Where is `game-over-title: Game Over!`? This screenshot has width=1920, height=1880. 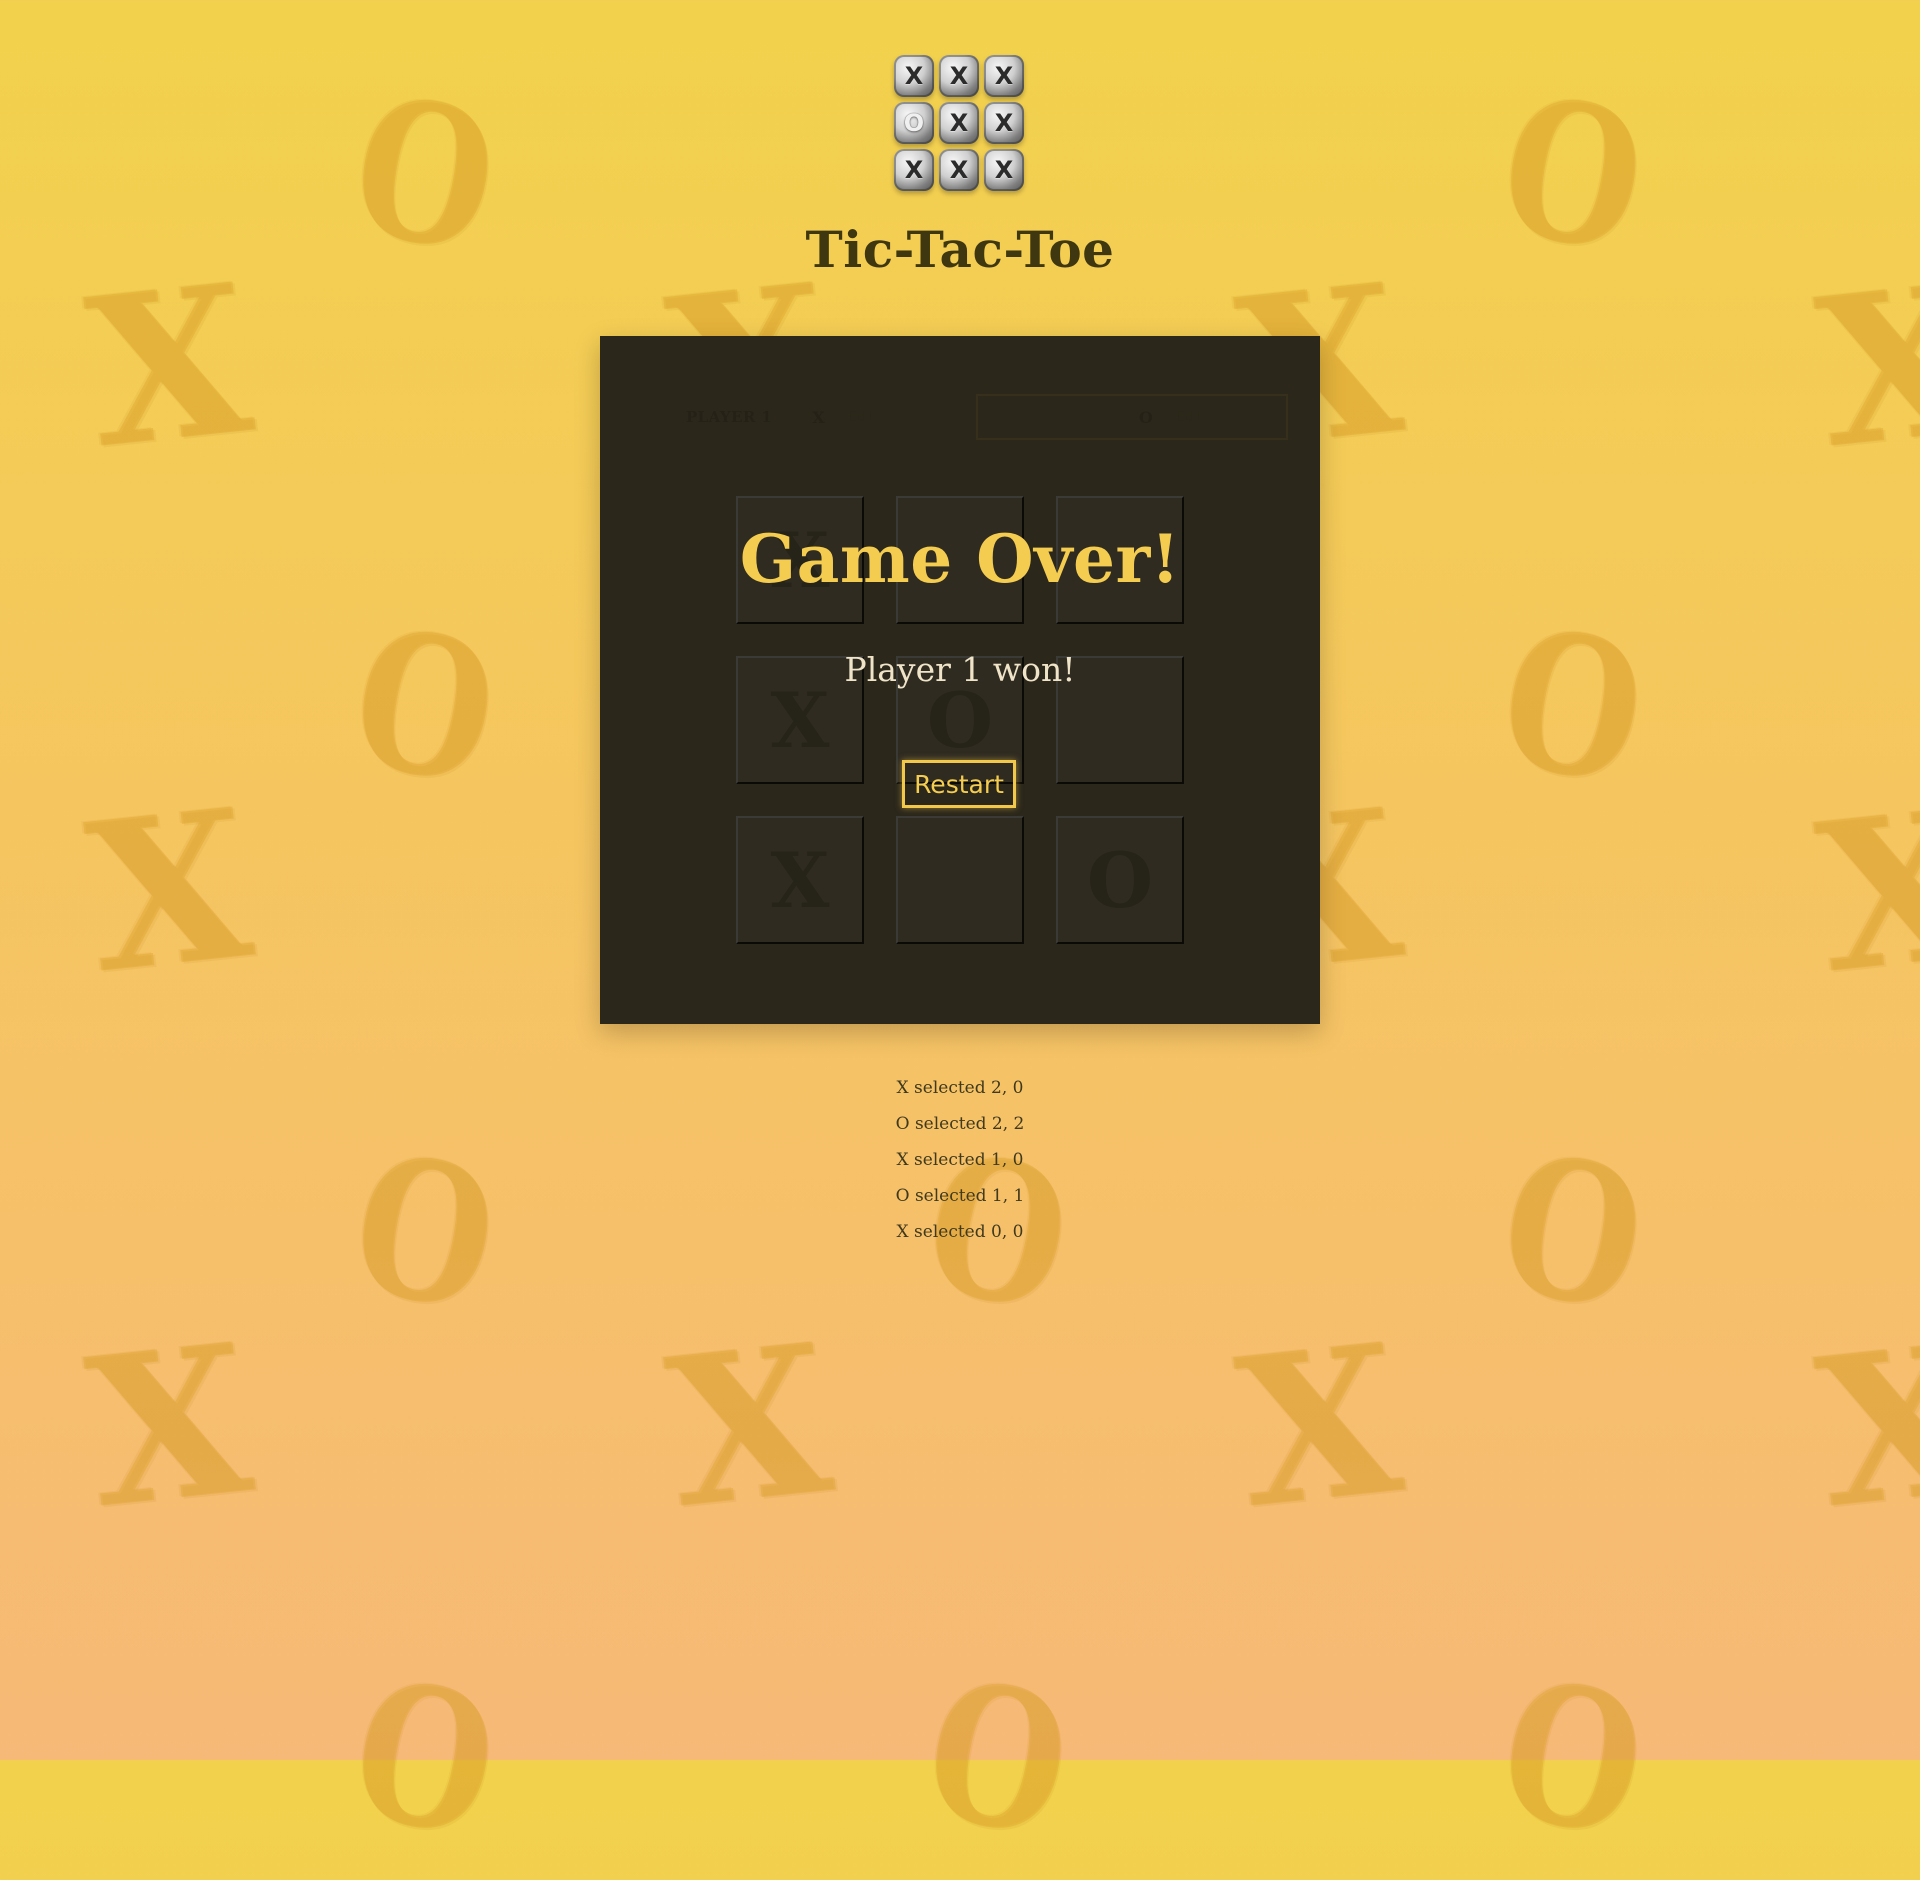
game-over-title: Game Over! is located at coordinates (960, 559).